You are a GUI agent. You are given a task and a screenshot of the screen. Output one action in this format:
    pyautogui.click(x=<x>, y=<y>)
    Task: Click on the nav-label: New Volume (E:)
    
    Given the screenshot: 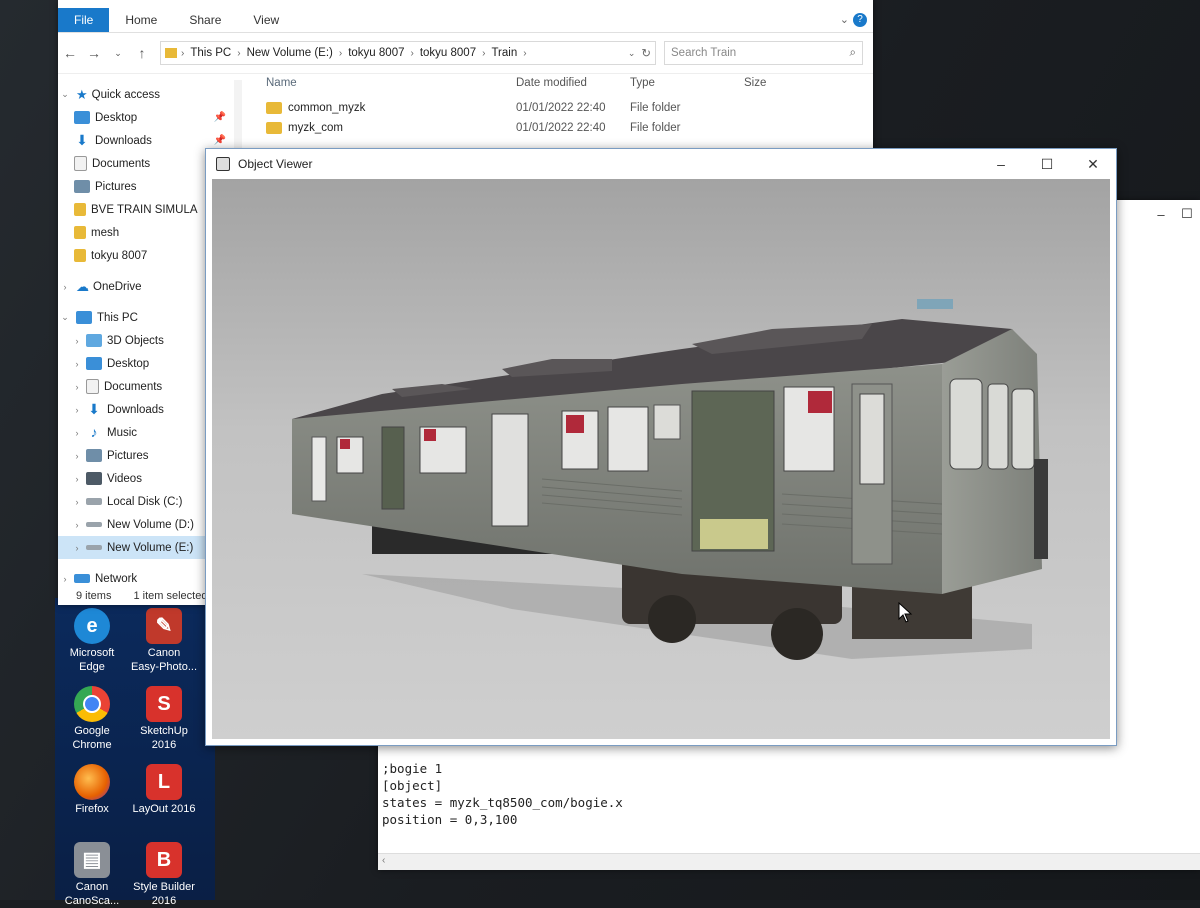 What is the action you would take?
    pyautogui.click(x=150, y=547)
    